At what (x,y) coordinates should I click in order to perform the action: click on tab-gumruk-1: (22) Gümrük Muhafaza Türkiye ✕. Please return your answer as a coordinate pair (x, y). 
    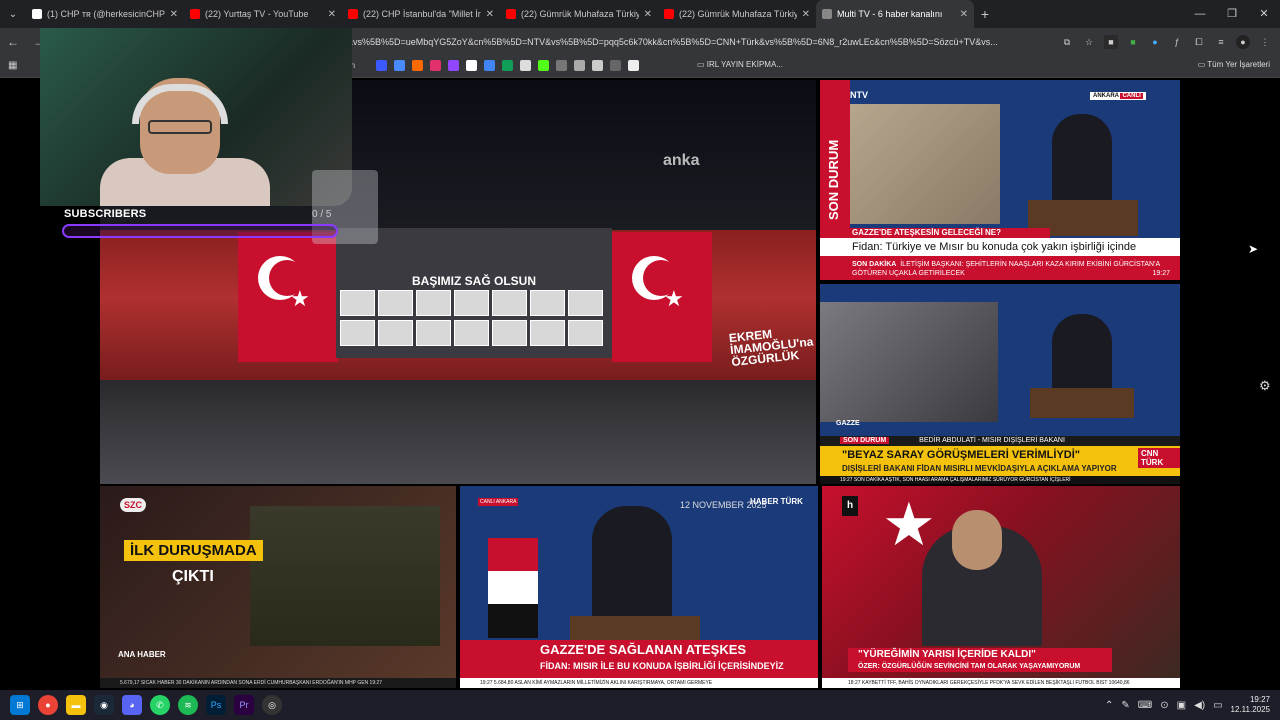
    Looking at the image, I should click on (579, 14).